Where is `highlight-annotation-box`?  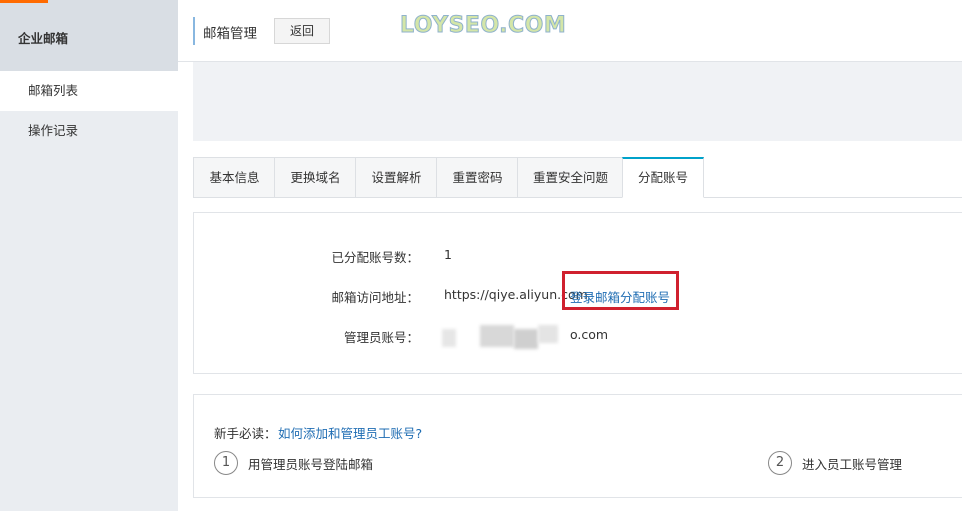 highlight-annotation-box is located at coordinates (620, 290).